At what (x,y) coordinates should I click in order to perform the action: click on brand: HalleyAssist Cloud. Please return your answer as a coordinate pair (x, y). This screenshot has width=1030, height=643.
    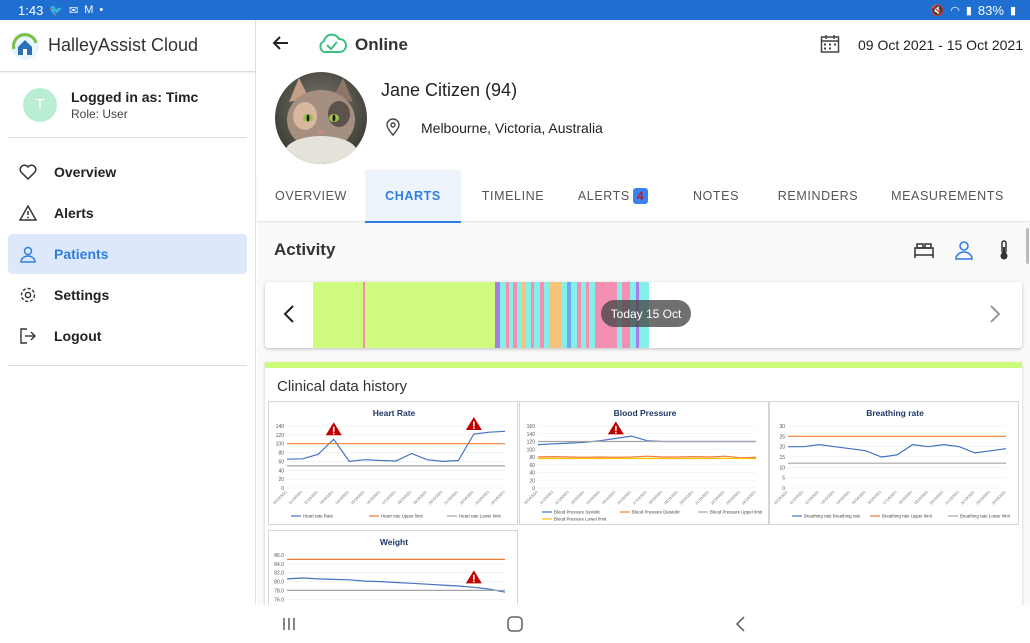
    Looking at the image, I should click on (127, 46).